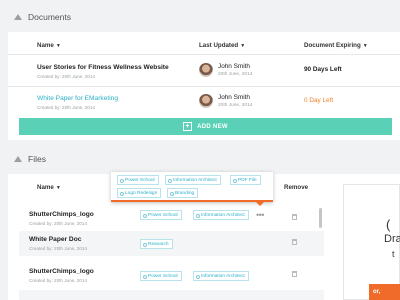 The width and height of the screenshot is (400, 300). What do you see at coordinates (139, 193) in the screenshot?
I see `popover-tag: Logo Redesign` at bounding box center [139, 193].